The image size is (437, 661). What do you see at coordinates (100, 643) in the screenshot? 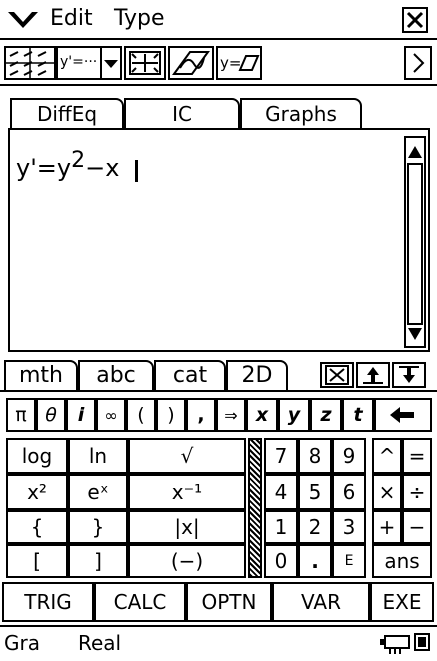
I see `status-number-mode: Real` at bounding box center [100, 643].